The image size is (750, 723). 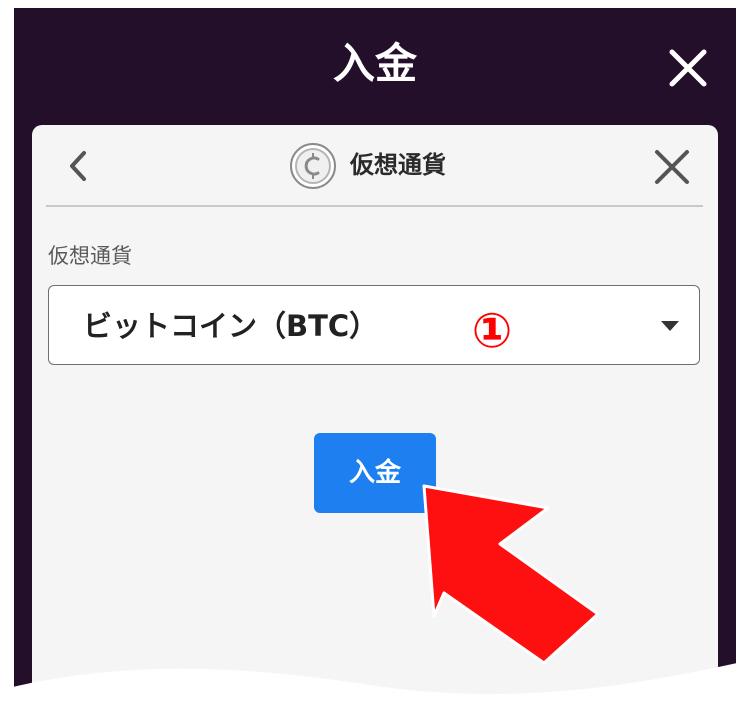 I want to click on chevron-left-icon, so click(x=79, y=166).